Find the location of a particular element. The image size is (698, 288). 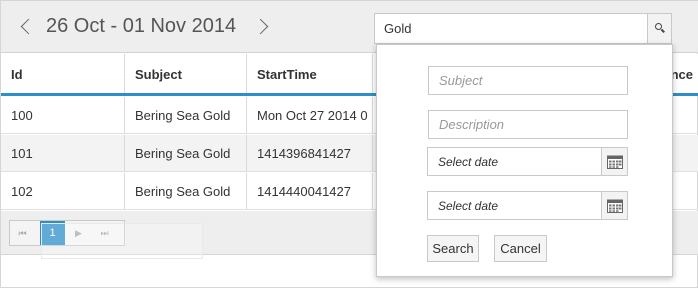

cell-id: 102 is located at coordinates (63, 191).